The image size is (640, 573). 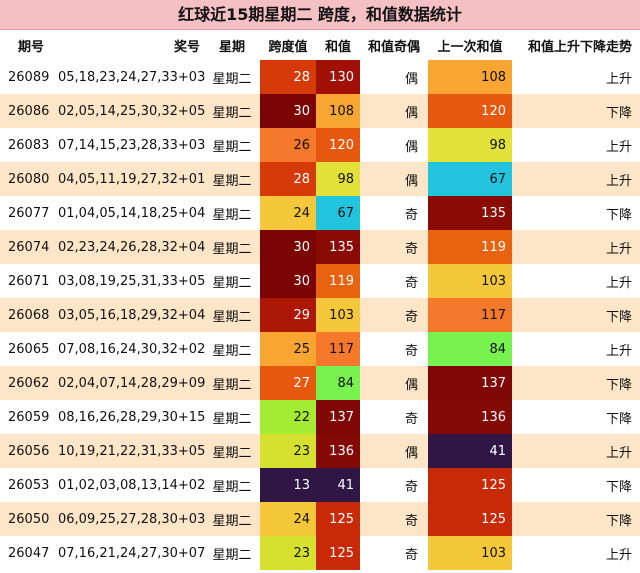 I want to click on header-parity: 和值奇偶, so click(x=394, y=45).